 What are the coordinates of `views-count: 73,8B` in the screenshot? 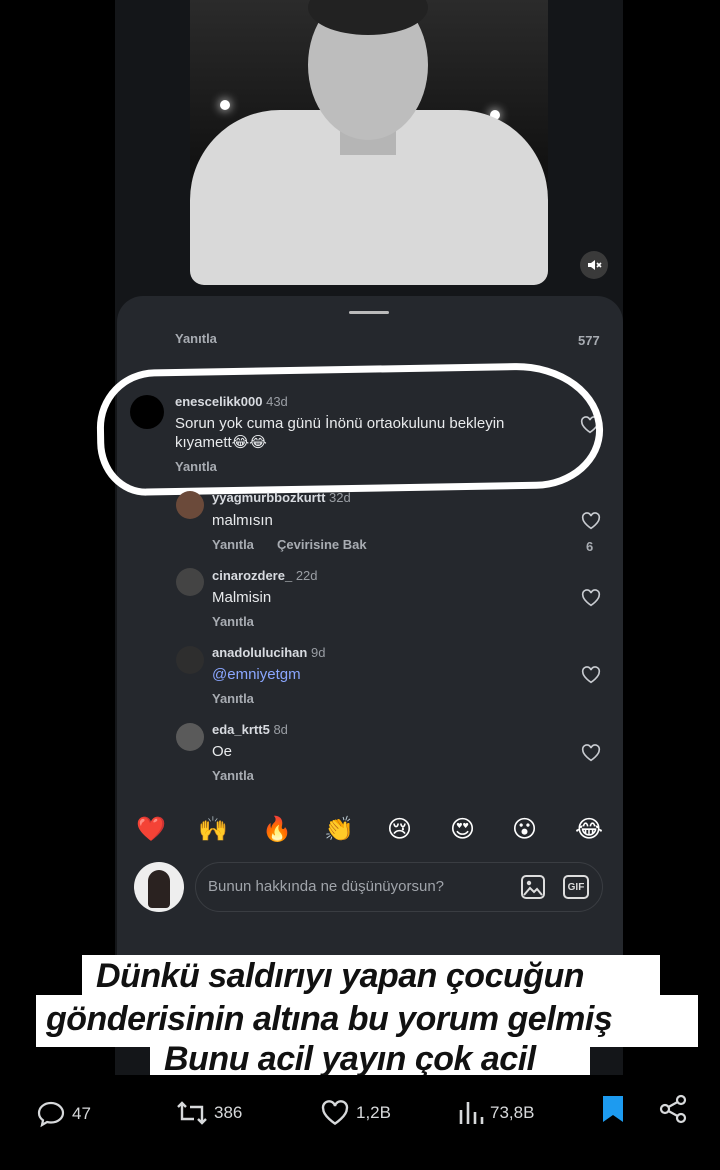 It's located at (512, 1112).